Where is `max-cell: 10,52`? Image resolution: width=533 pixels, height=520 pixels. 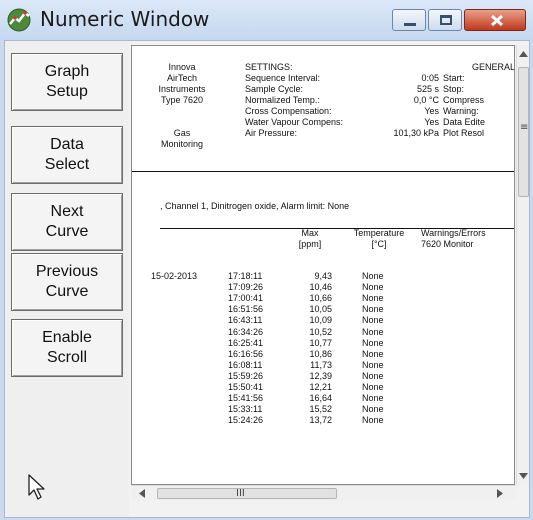 max-cell: 10,52 is located at coordinates (320, 332).